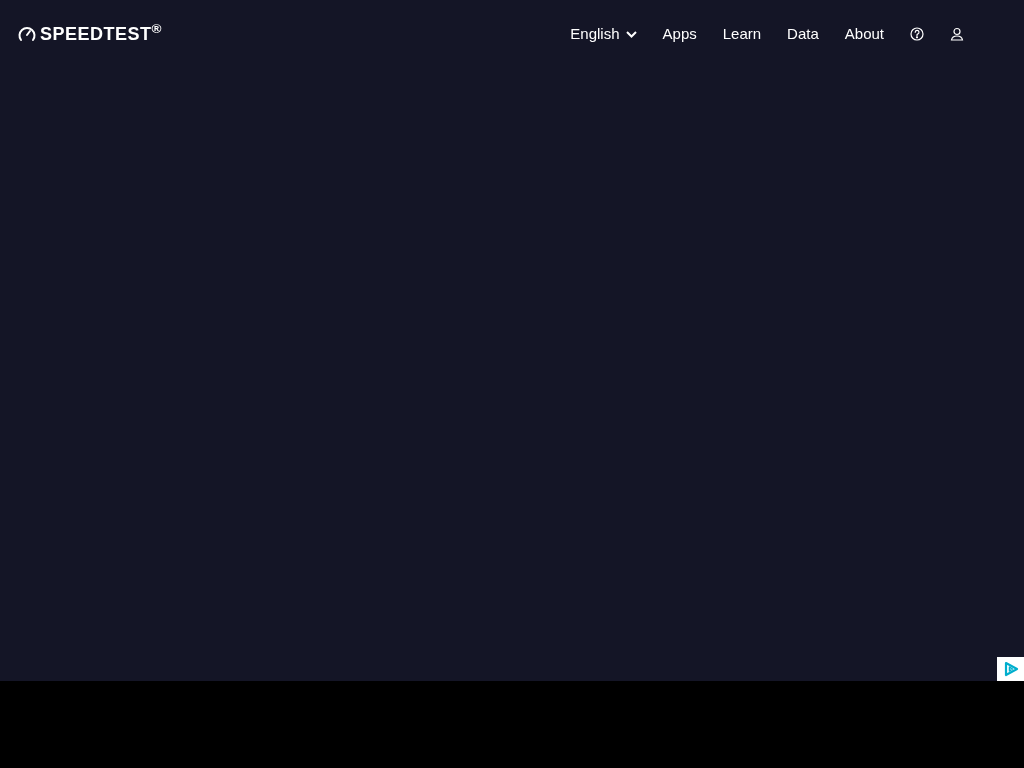 Image resolution: width=1024 pixels, height=768 pixels. What do you see at coordinates (101, 34) in the screenshot?
I see `logo-text: SPEEDTEST$^{®}$` at bounding box center [101, 34].